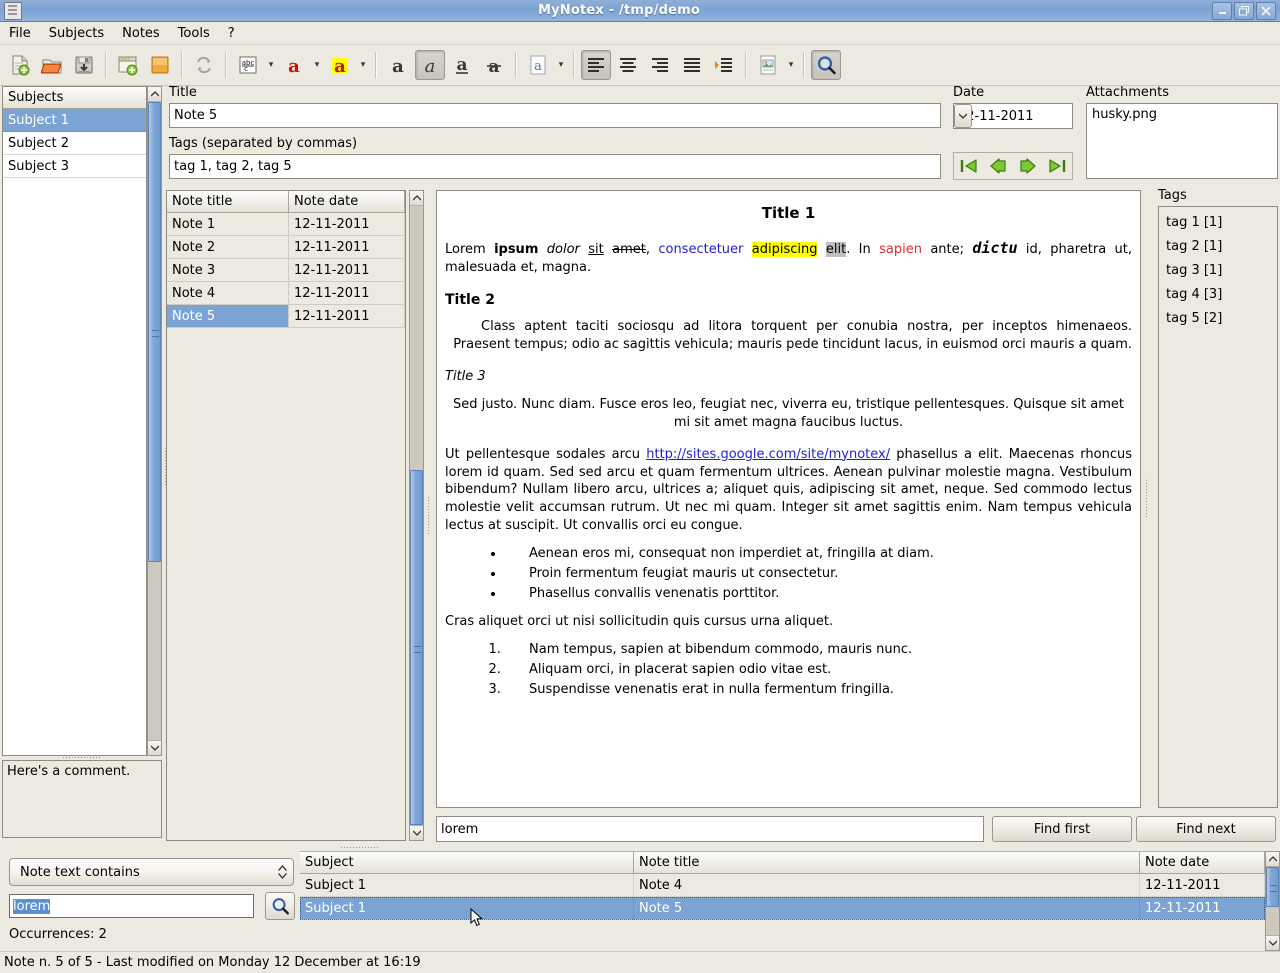  What do you see at coordinates (20, 65) in the screenshot?
I see `new-note-button` at bounding box center [20, 65].